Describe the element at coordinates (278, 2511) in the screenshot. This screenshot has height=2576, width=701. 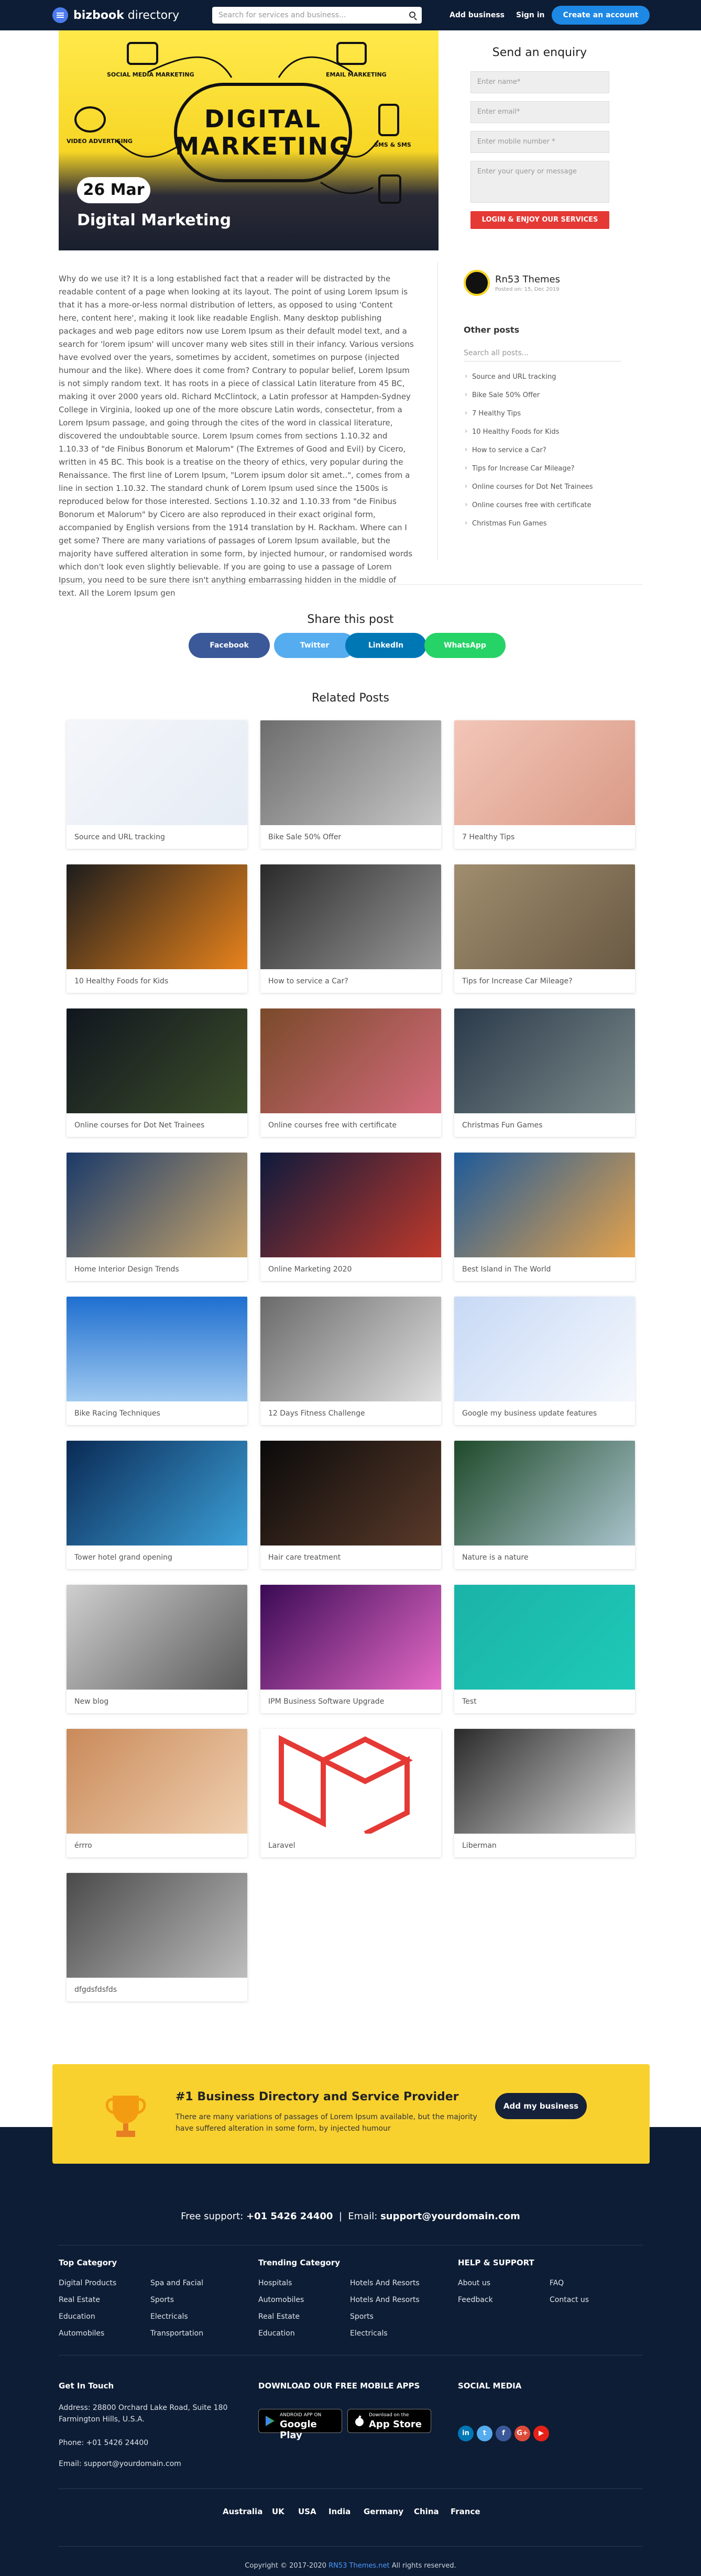
I see `country-link: UK` at that location.